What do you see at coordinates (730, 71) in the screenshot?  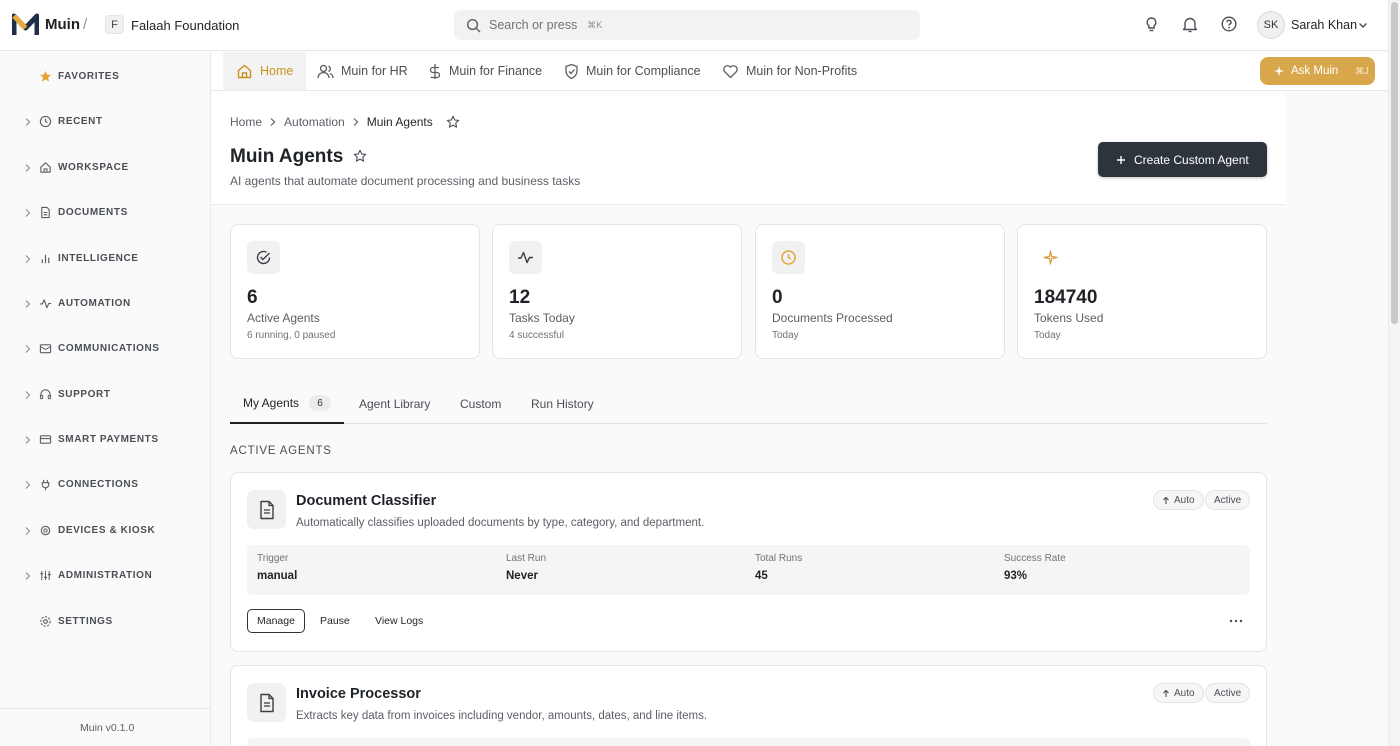 I see `heart-icon` at bounding box center [730, 71].